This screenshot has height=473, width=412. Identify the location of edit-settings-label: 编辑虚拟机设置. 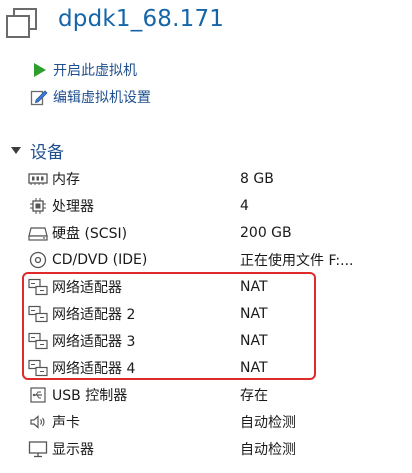
(102, 98).